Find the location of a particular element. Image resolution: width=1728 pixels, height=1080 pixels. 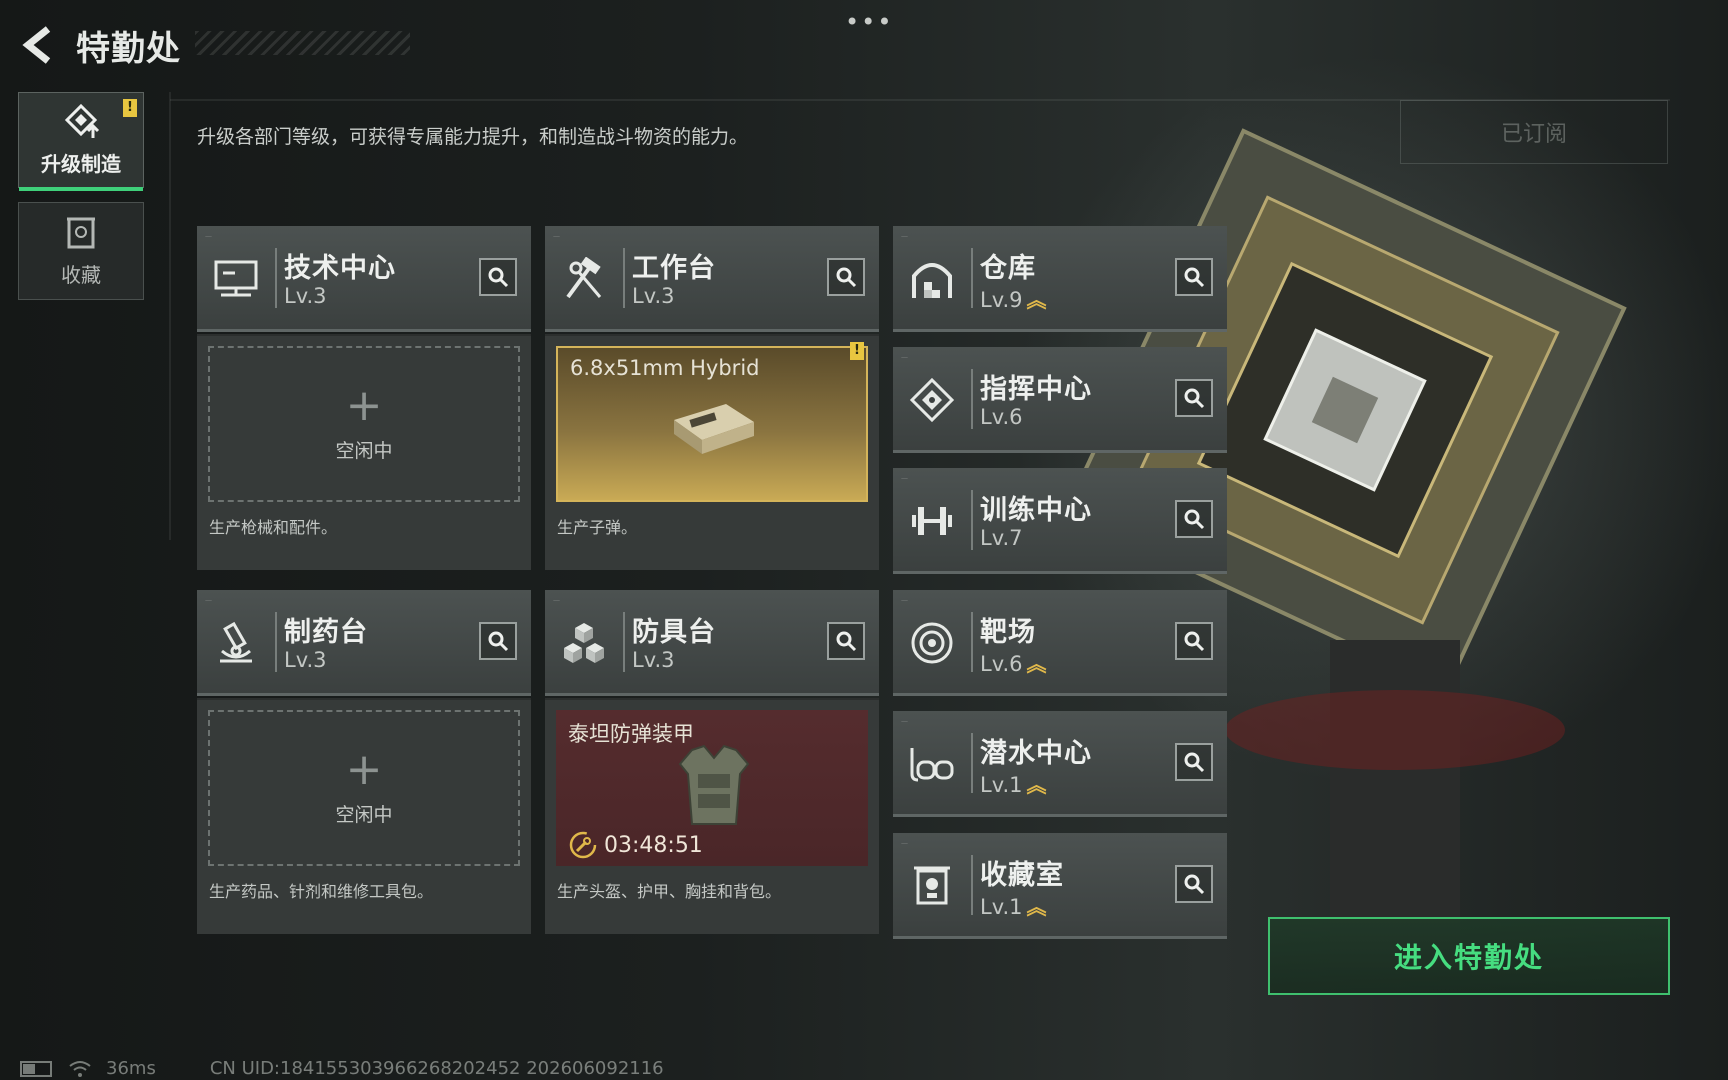

ready-badge: ! is located at coordinates (857, 351).